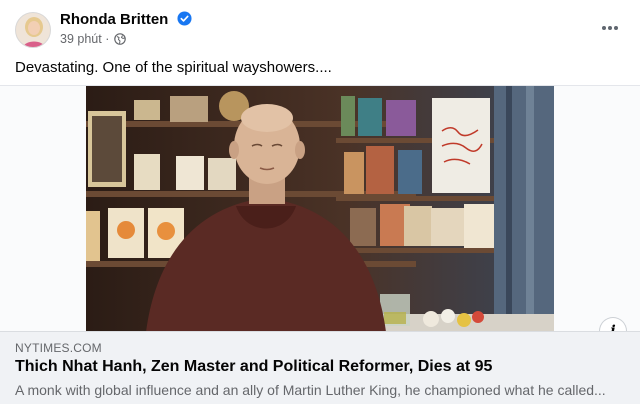 This screenshot has height=404, width=640. Describe the element at coordinates (120, 40) in the screenshot. I see `globe-icon` at that location.